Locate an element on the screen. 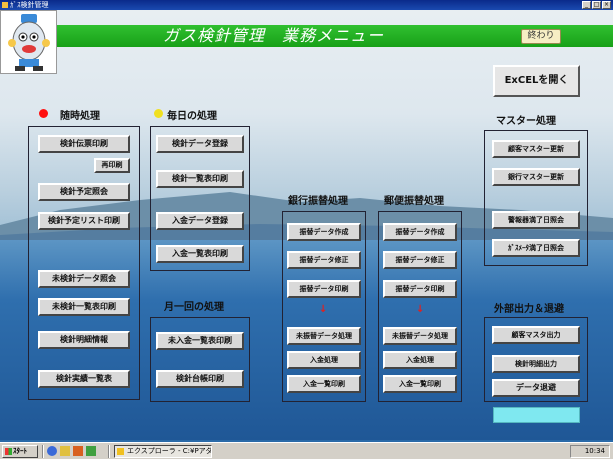  bank-master-update-button: 銀行マスター更新 is located at coordinates (536, 177).